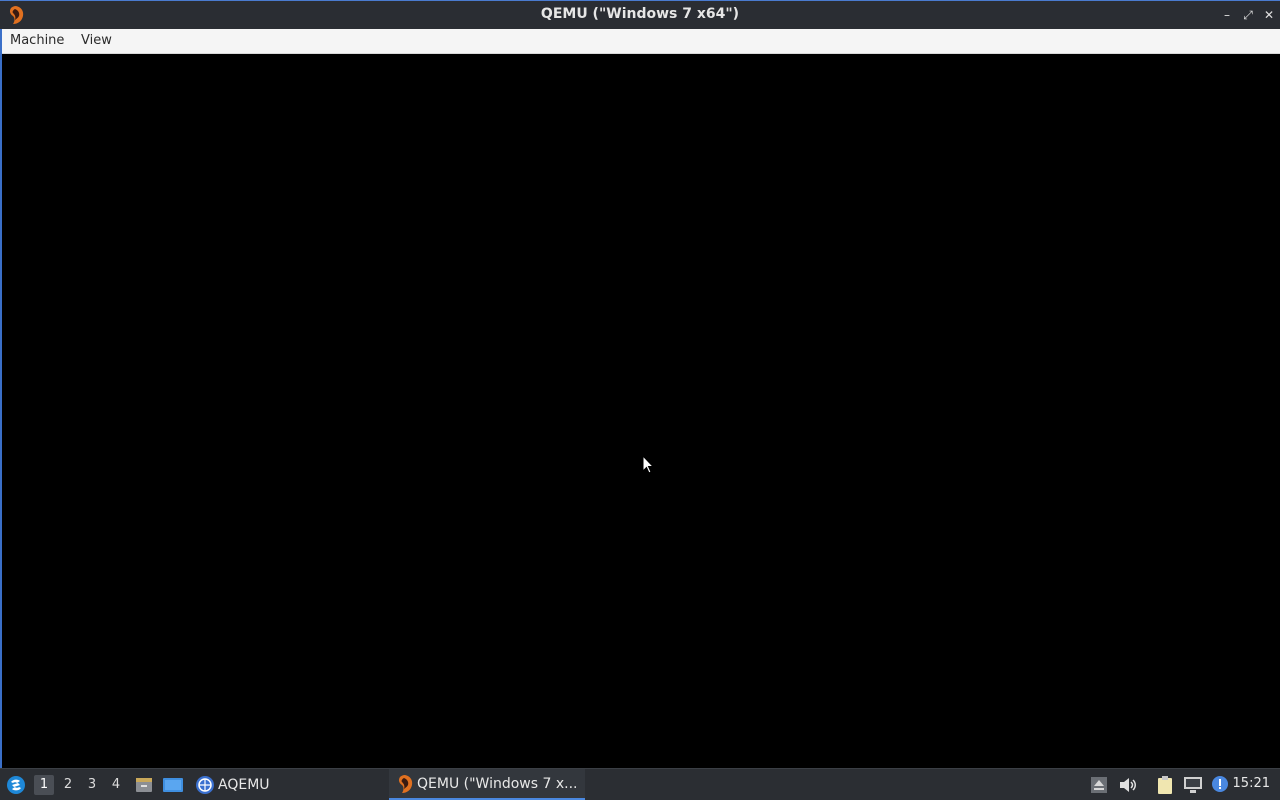  What do you see at coordinates (205, 785) in the screenshot?
I see `aqemu-icon` at bounding box center [205, 785].